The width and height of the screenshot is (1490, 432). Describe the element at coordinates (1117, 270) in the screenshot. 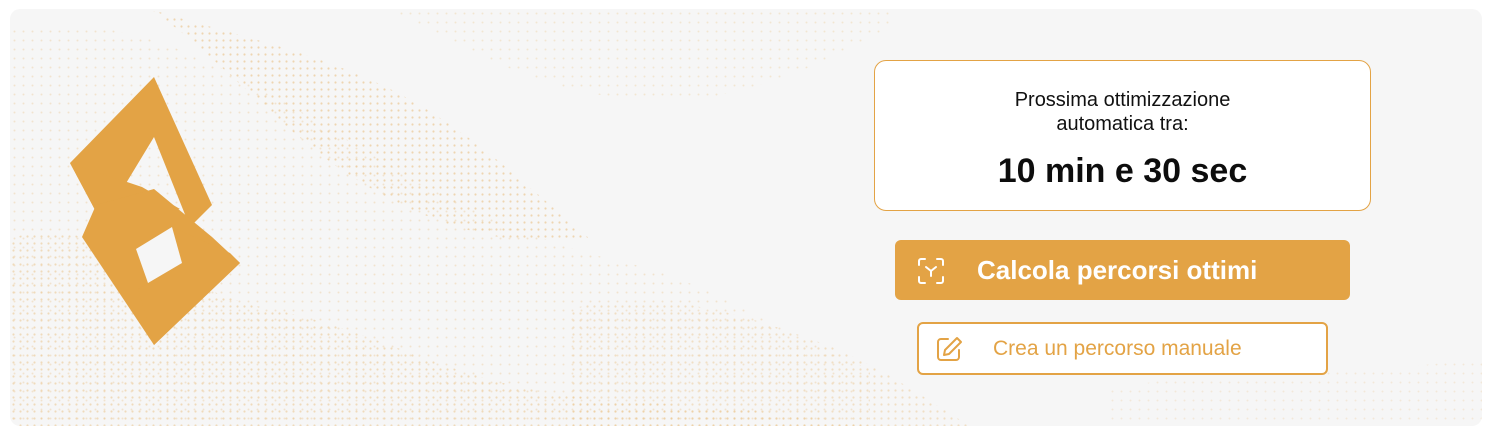

I see `calculate-optimal-routes-label: Calcola percorsi ottimi` at that location.